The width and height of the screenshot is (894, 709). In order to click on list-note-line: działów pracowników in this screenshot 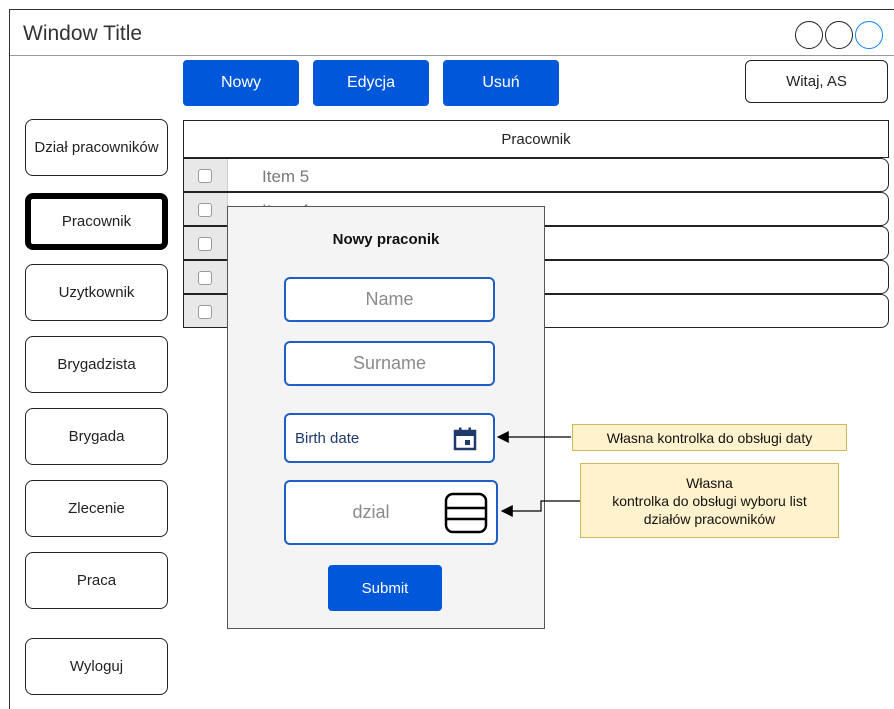, I will do `click(709, 518)`.